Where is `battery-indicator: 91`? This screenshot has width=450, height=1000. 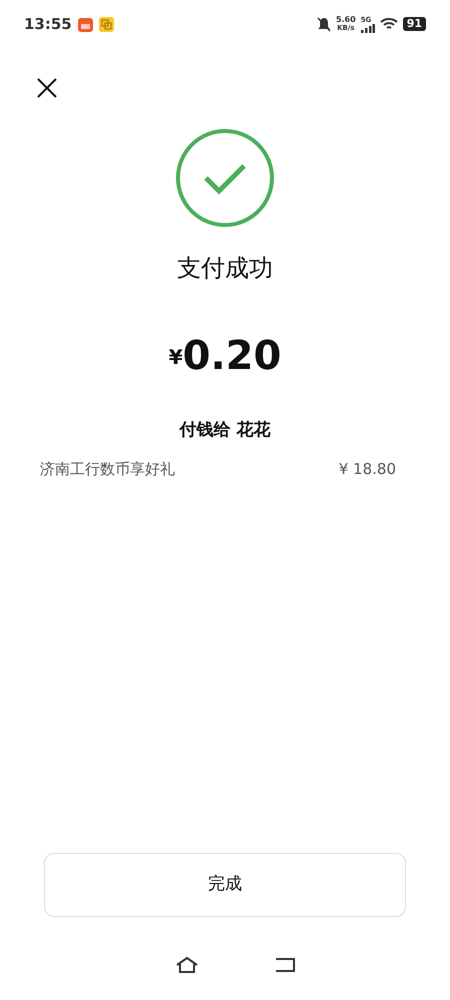 battery-indicator: 91 is located at coordinates (414, 24).